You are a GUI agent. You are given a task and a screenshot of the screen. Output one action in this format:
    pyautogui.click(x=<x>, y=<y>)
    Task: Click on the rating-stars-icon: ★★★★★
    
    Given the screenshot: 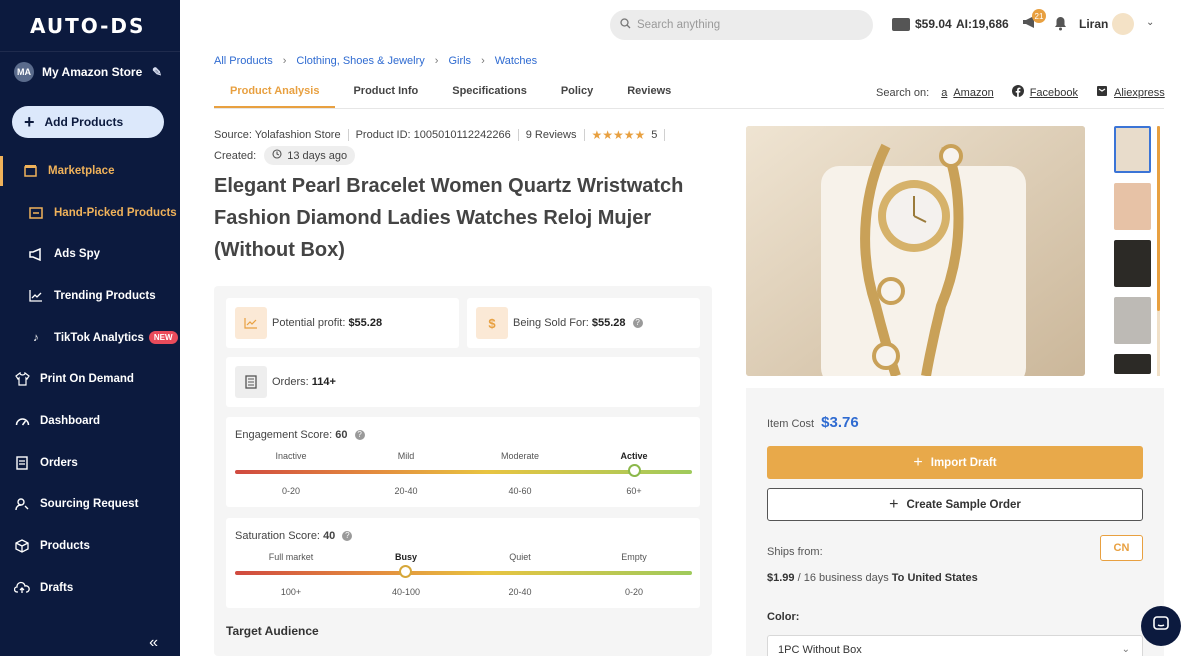 What is the action you would take?
    pyautogui.click(x=618, y=135)
    